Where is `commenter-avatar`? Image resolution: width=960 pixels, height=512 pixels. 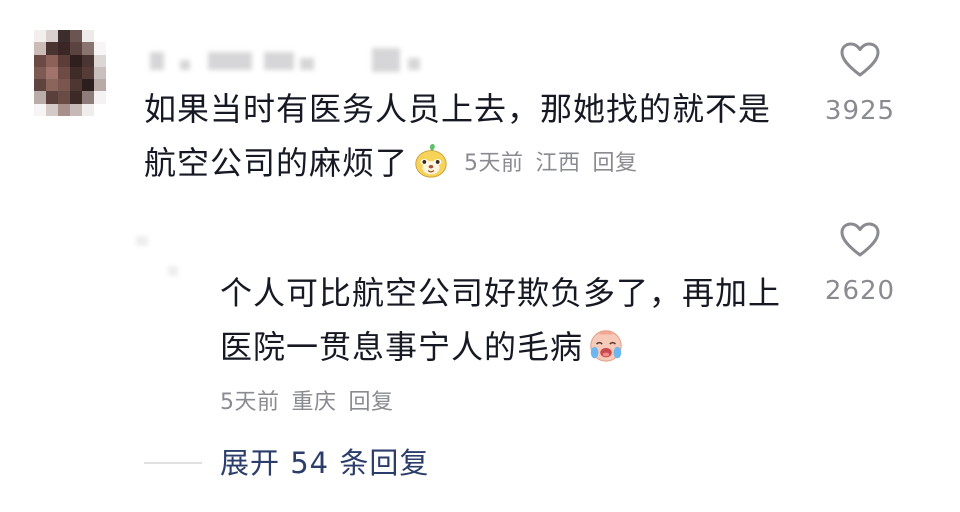 commenter-avatar is located at coordinates (70, 73).